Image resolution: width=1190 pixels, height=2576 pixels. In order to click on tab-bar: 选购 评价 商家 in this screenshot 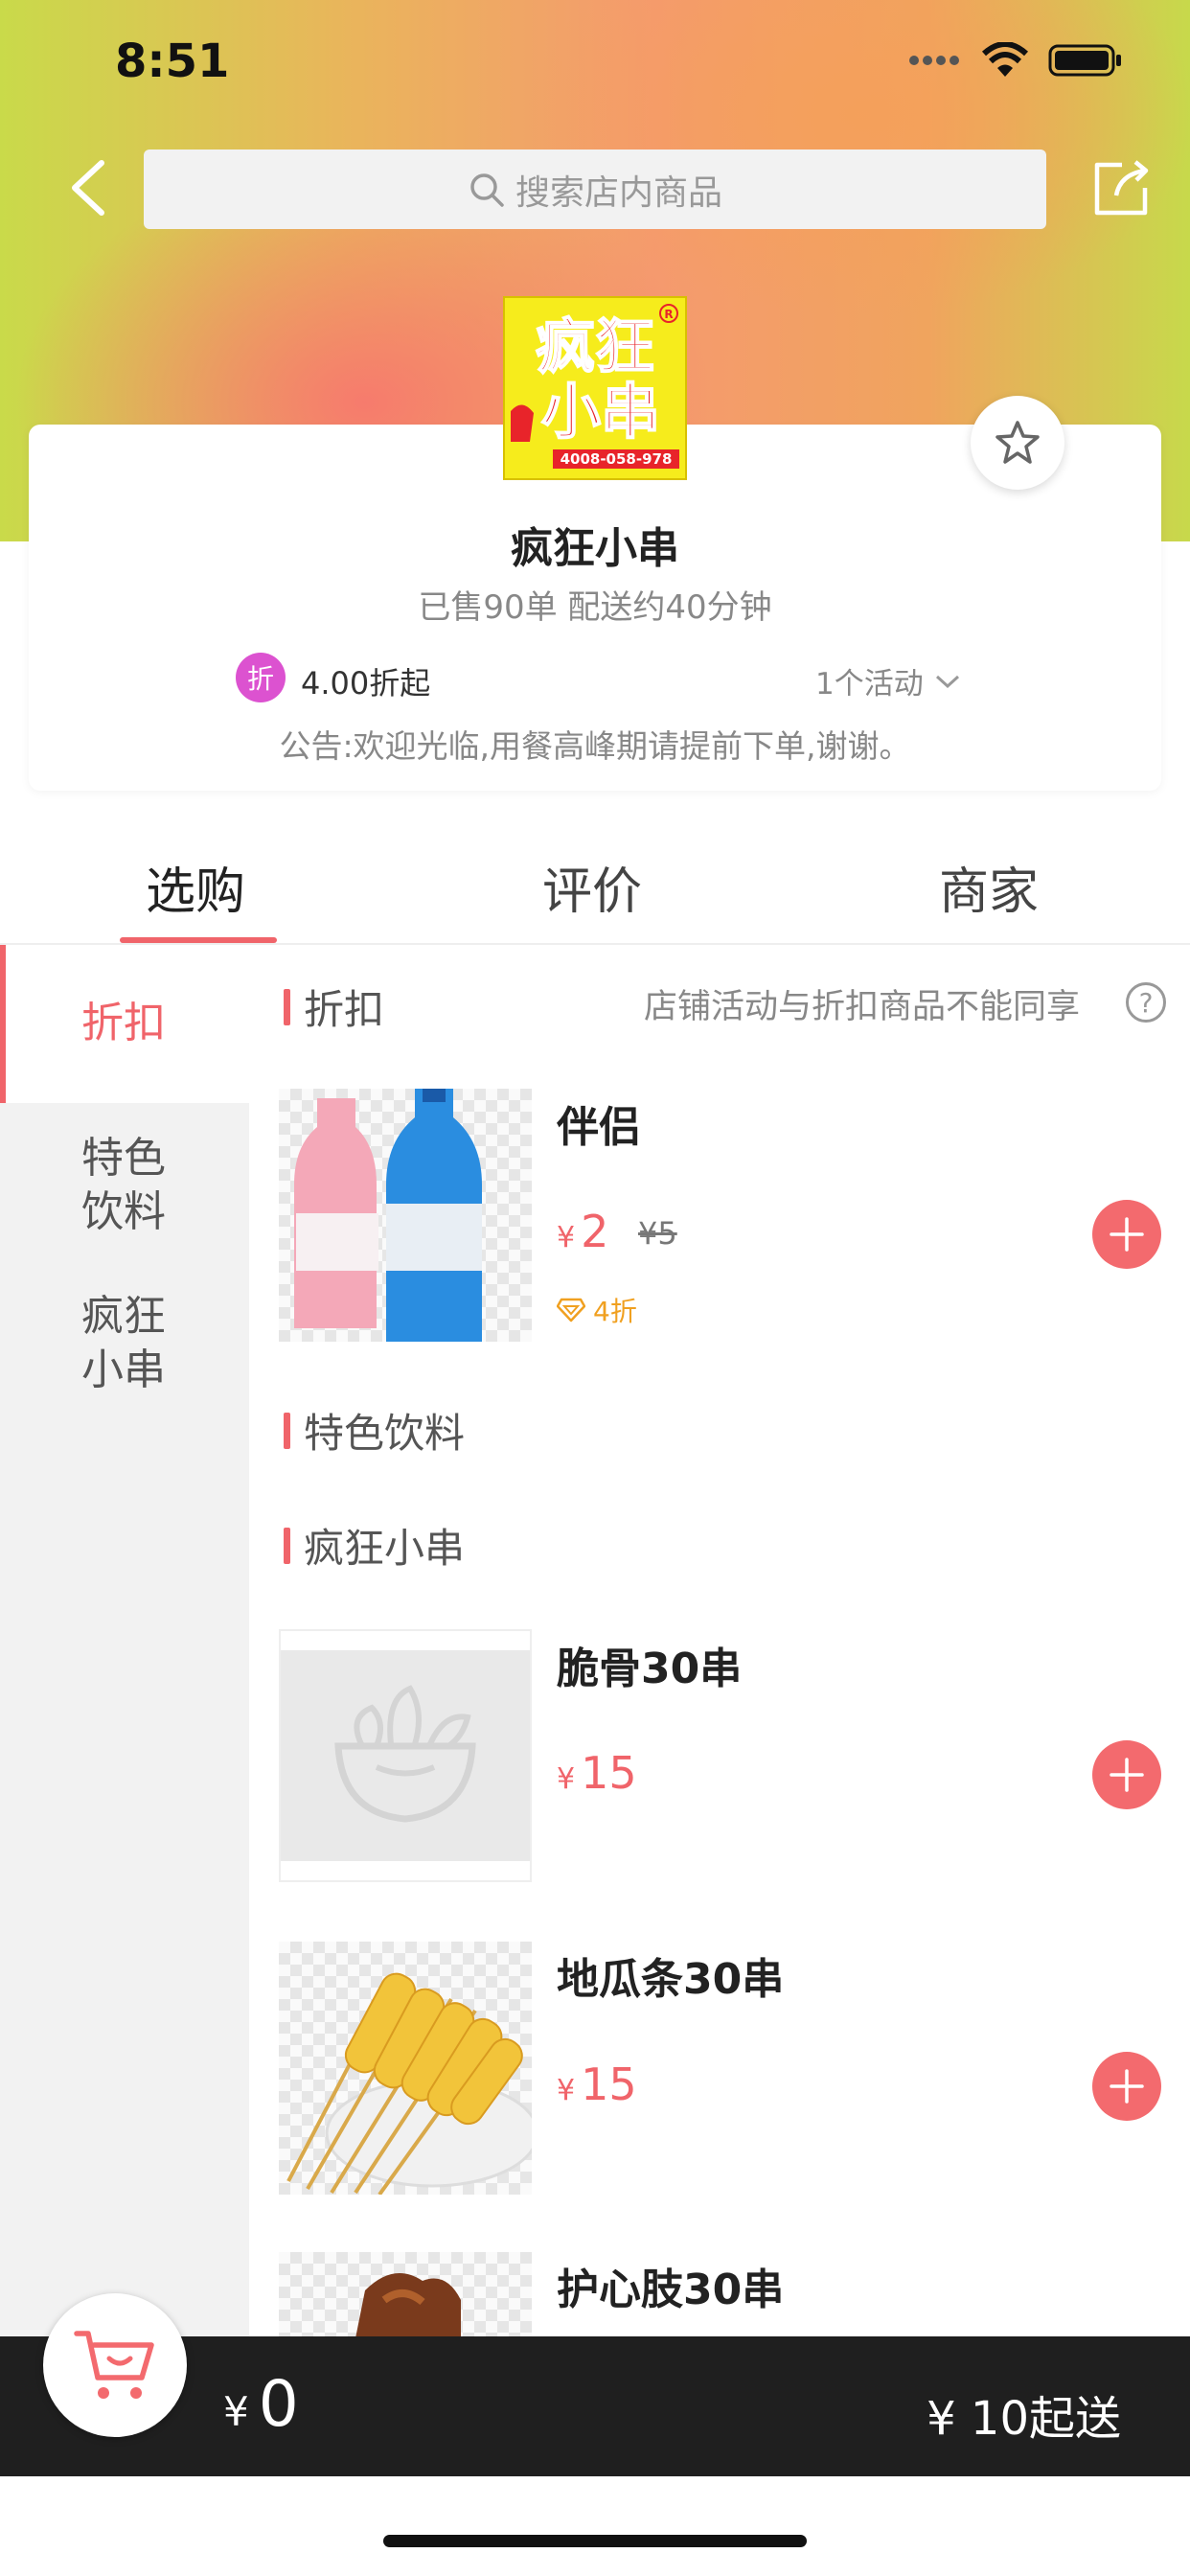, I will do `click(595, 883)`.